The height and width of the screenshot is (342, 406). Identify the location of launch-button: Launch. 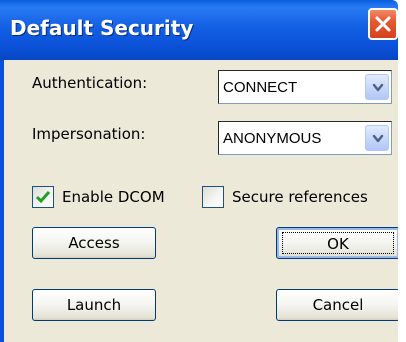
(94, 305).